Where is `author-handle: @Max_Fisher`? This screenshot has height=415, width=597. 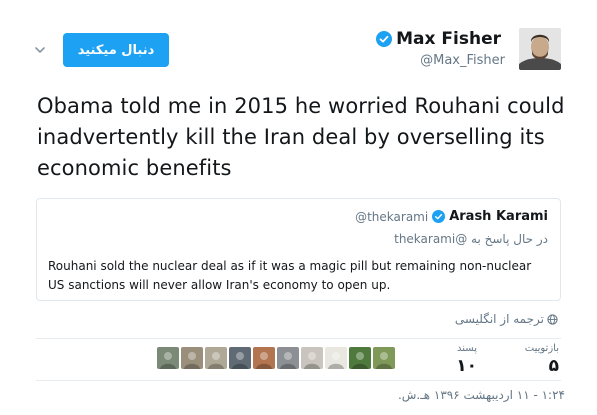
author-handle: @Max_Fisher is located at coordinates (462, 60).